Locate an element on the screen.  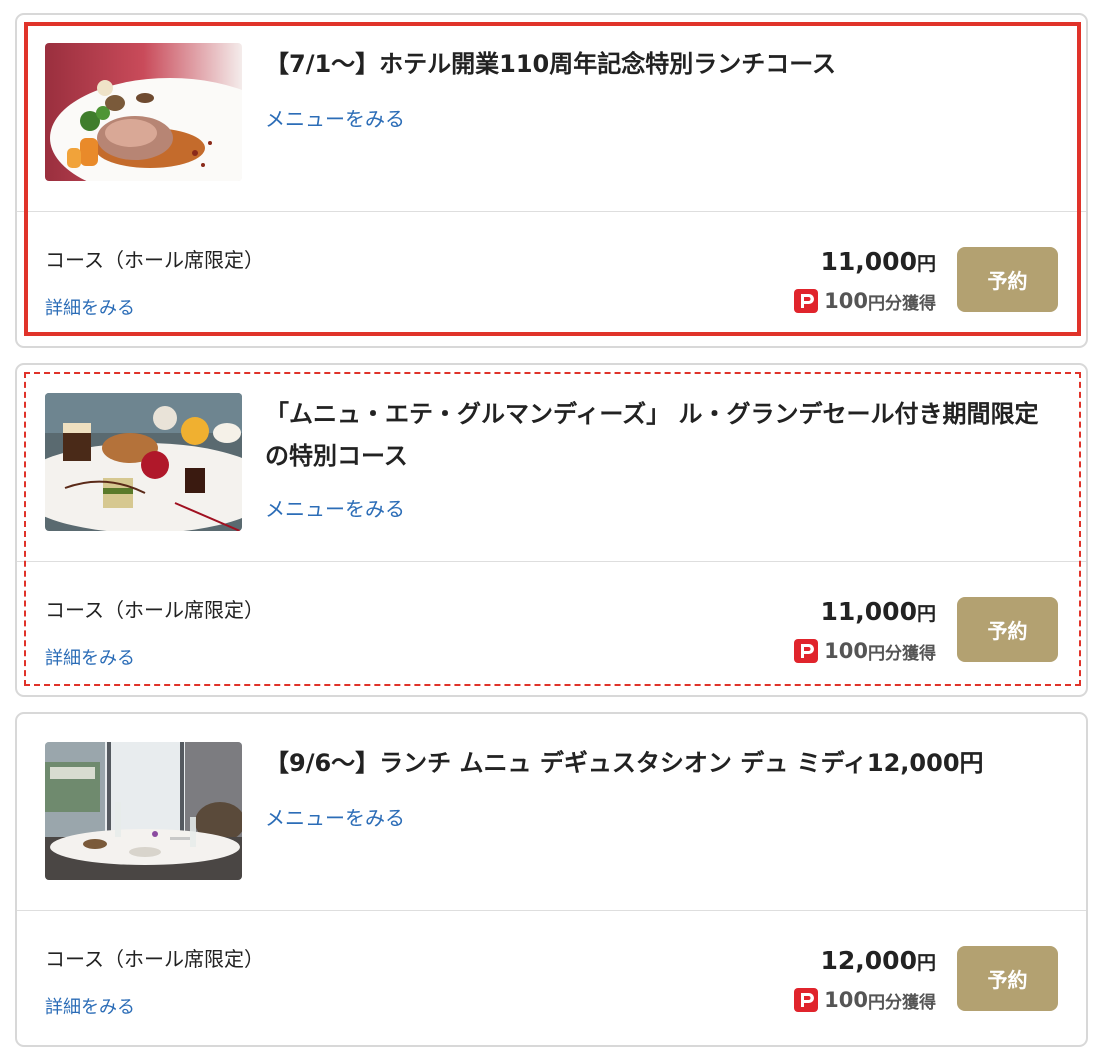
course-price: 12,000円 is located at coordinates (879, 960).